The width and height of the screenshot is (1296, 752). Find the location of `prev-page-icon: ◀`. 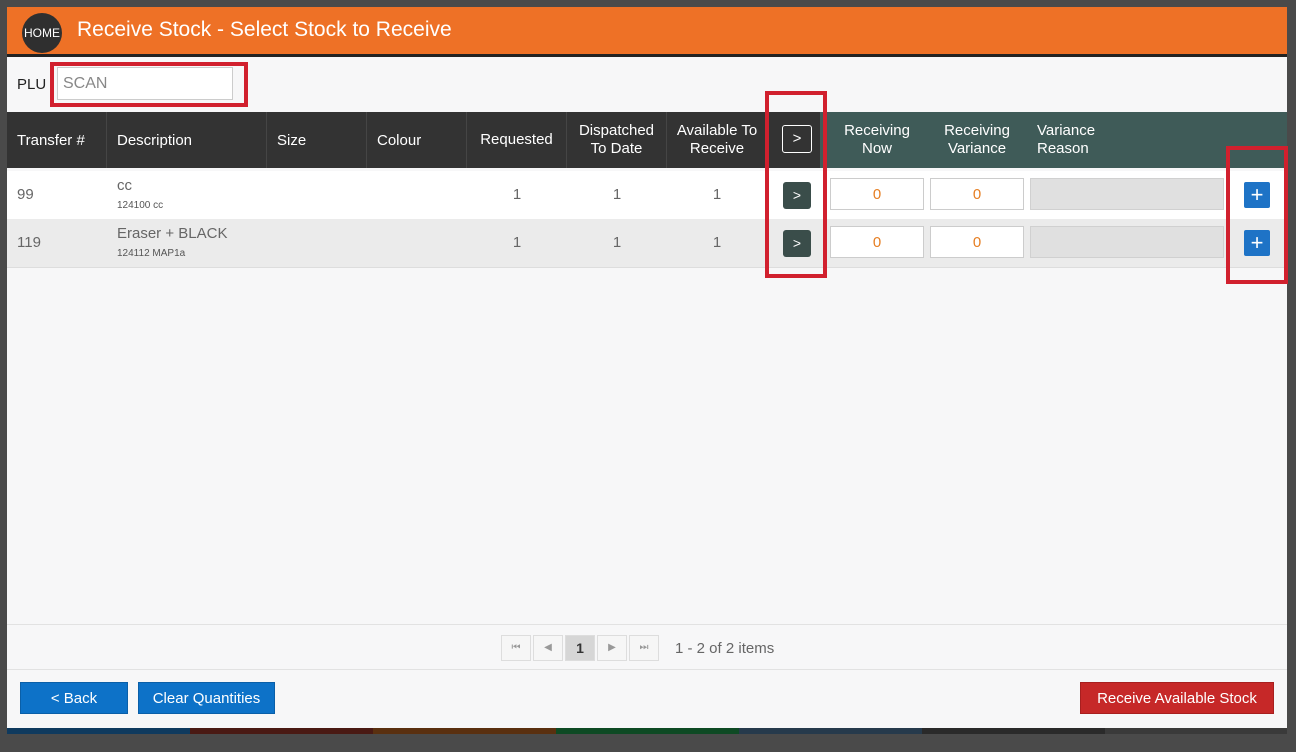

prev-page-icon: ◀ is located at coordinates (548, 648).